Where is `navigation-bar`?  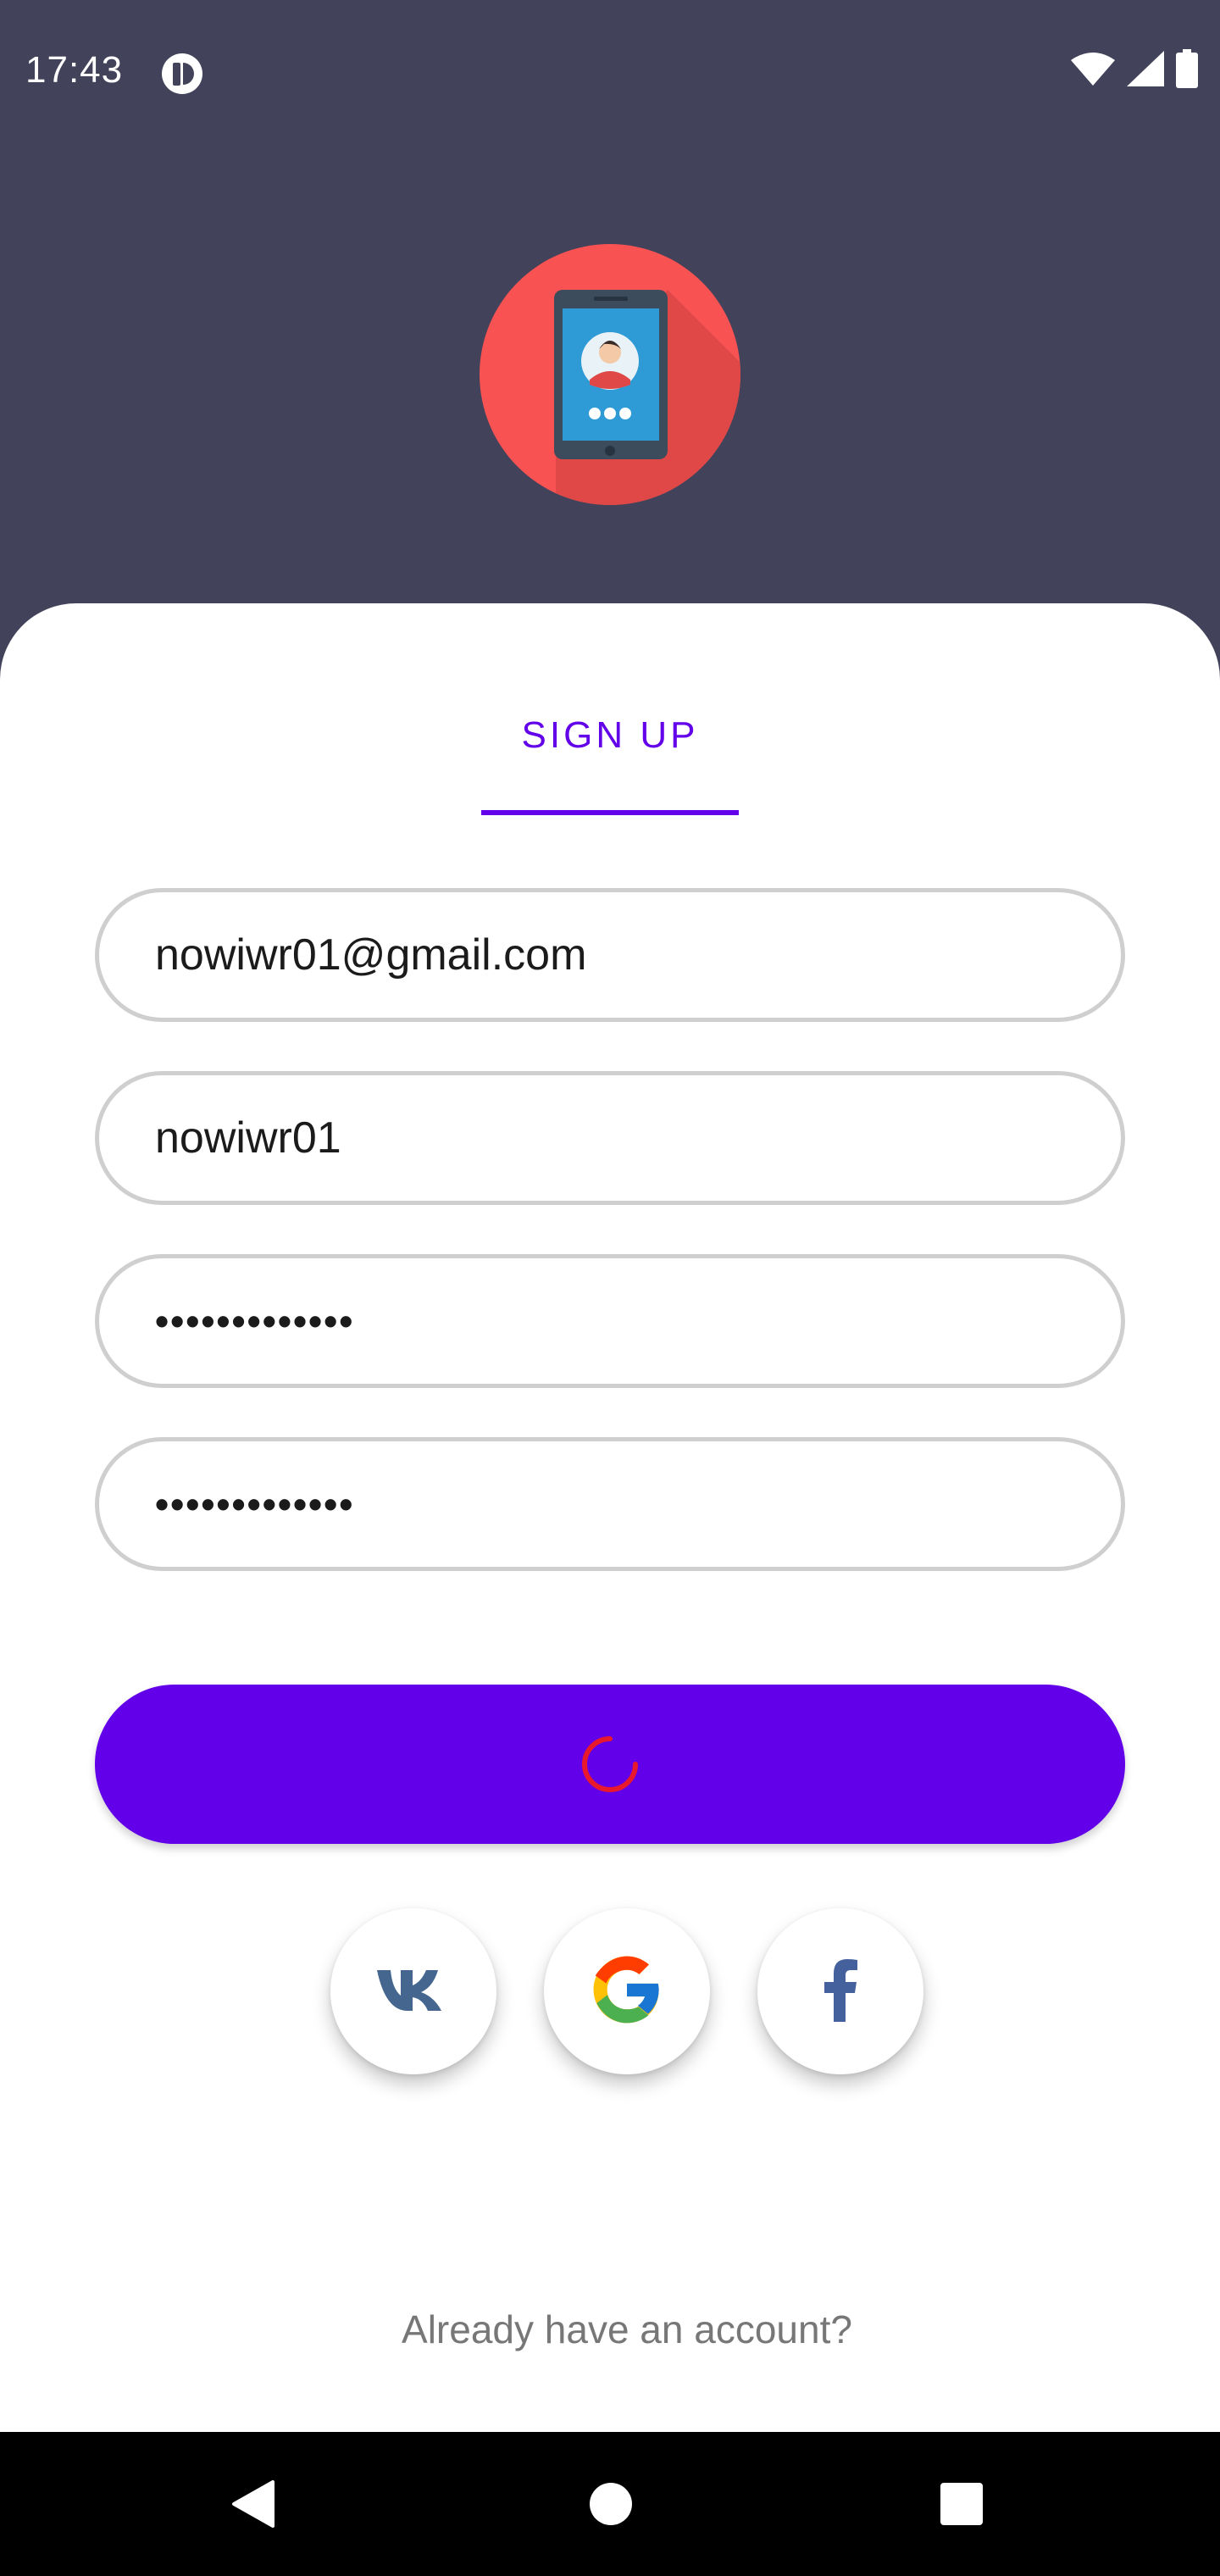
navigation-bar is located at coordinates (610, 2504).